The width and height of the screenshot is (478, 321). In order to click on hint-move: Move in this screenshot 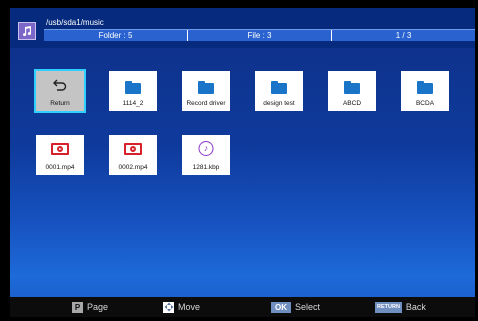, I will do `click(182, 307)`.